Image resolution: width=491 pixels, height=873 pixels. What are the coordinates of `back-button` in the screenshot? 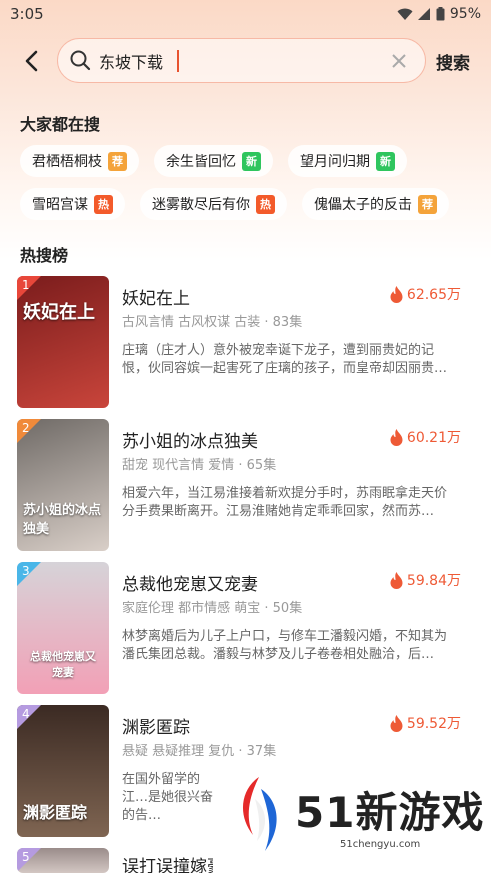 It's located at (31, 61).